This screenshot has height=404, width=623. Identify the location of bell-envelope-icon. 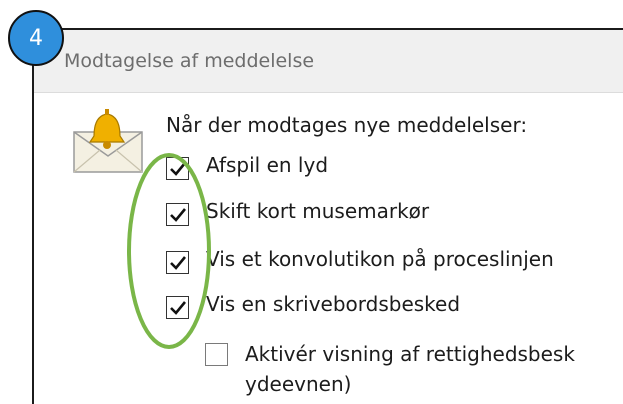
(112, 141).